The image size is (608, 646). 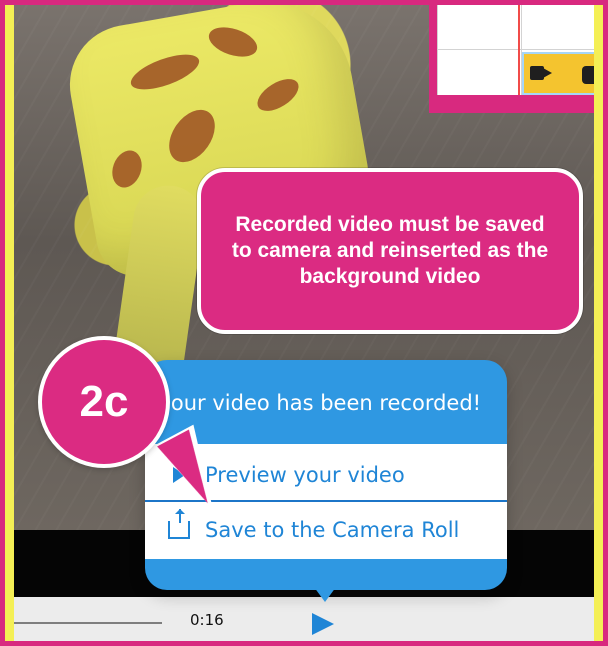 I want to click on player-edge, so click(x=600, y=623).